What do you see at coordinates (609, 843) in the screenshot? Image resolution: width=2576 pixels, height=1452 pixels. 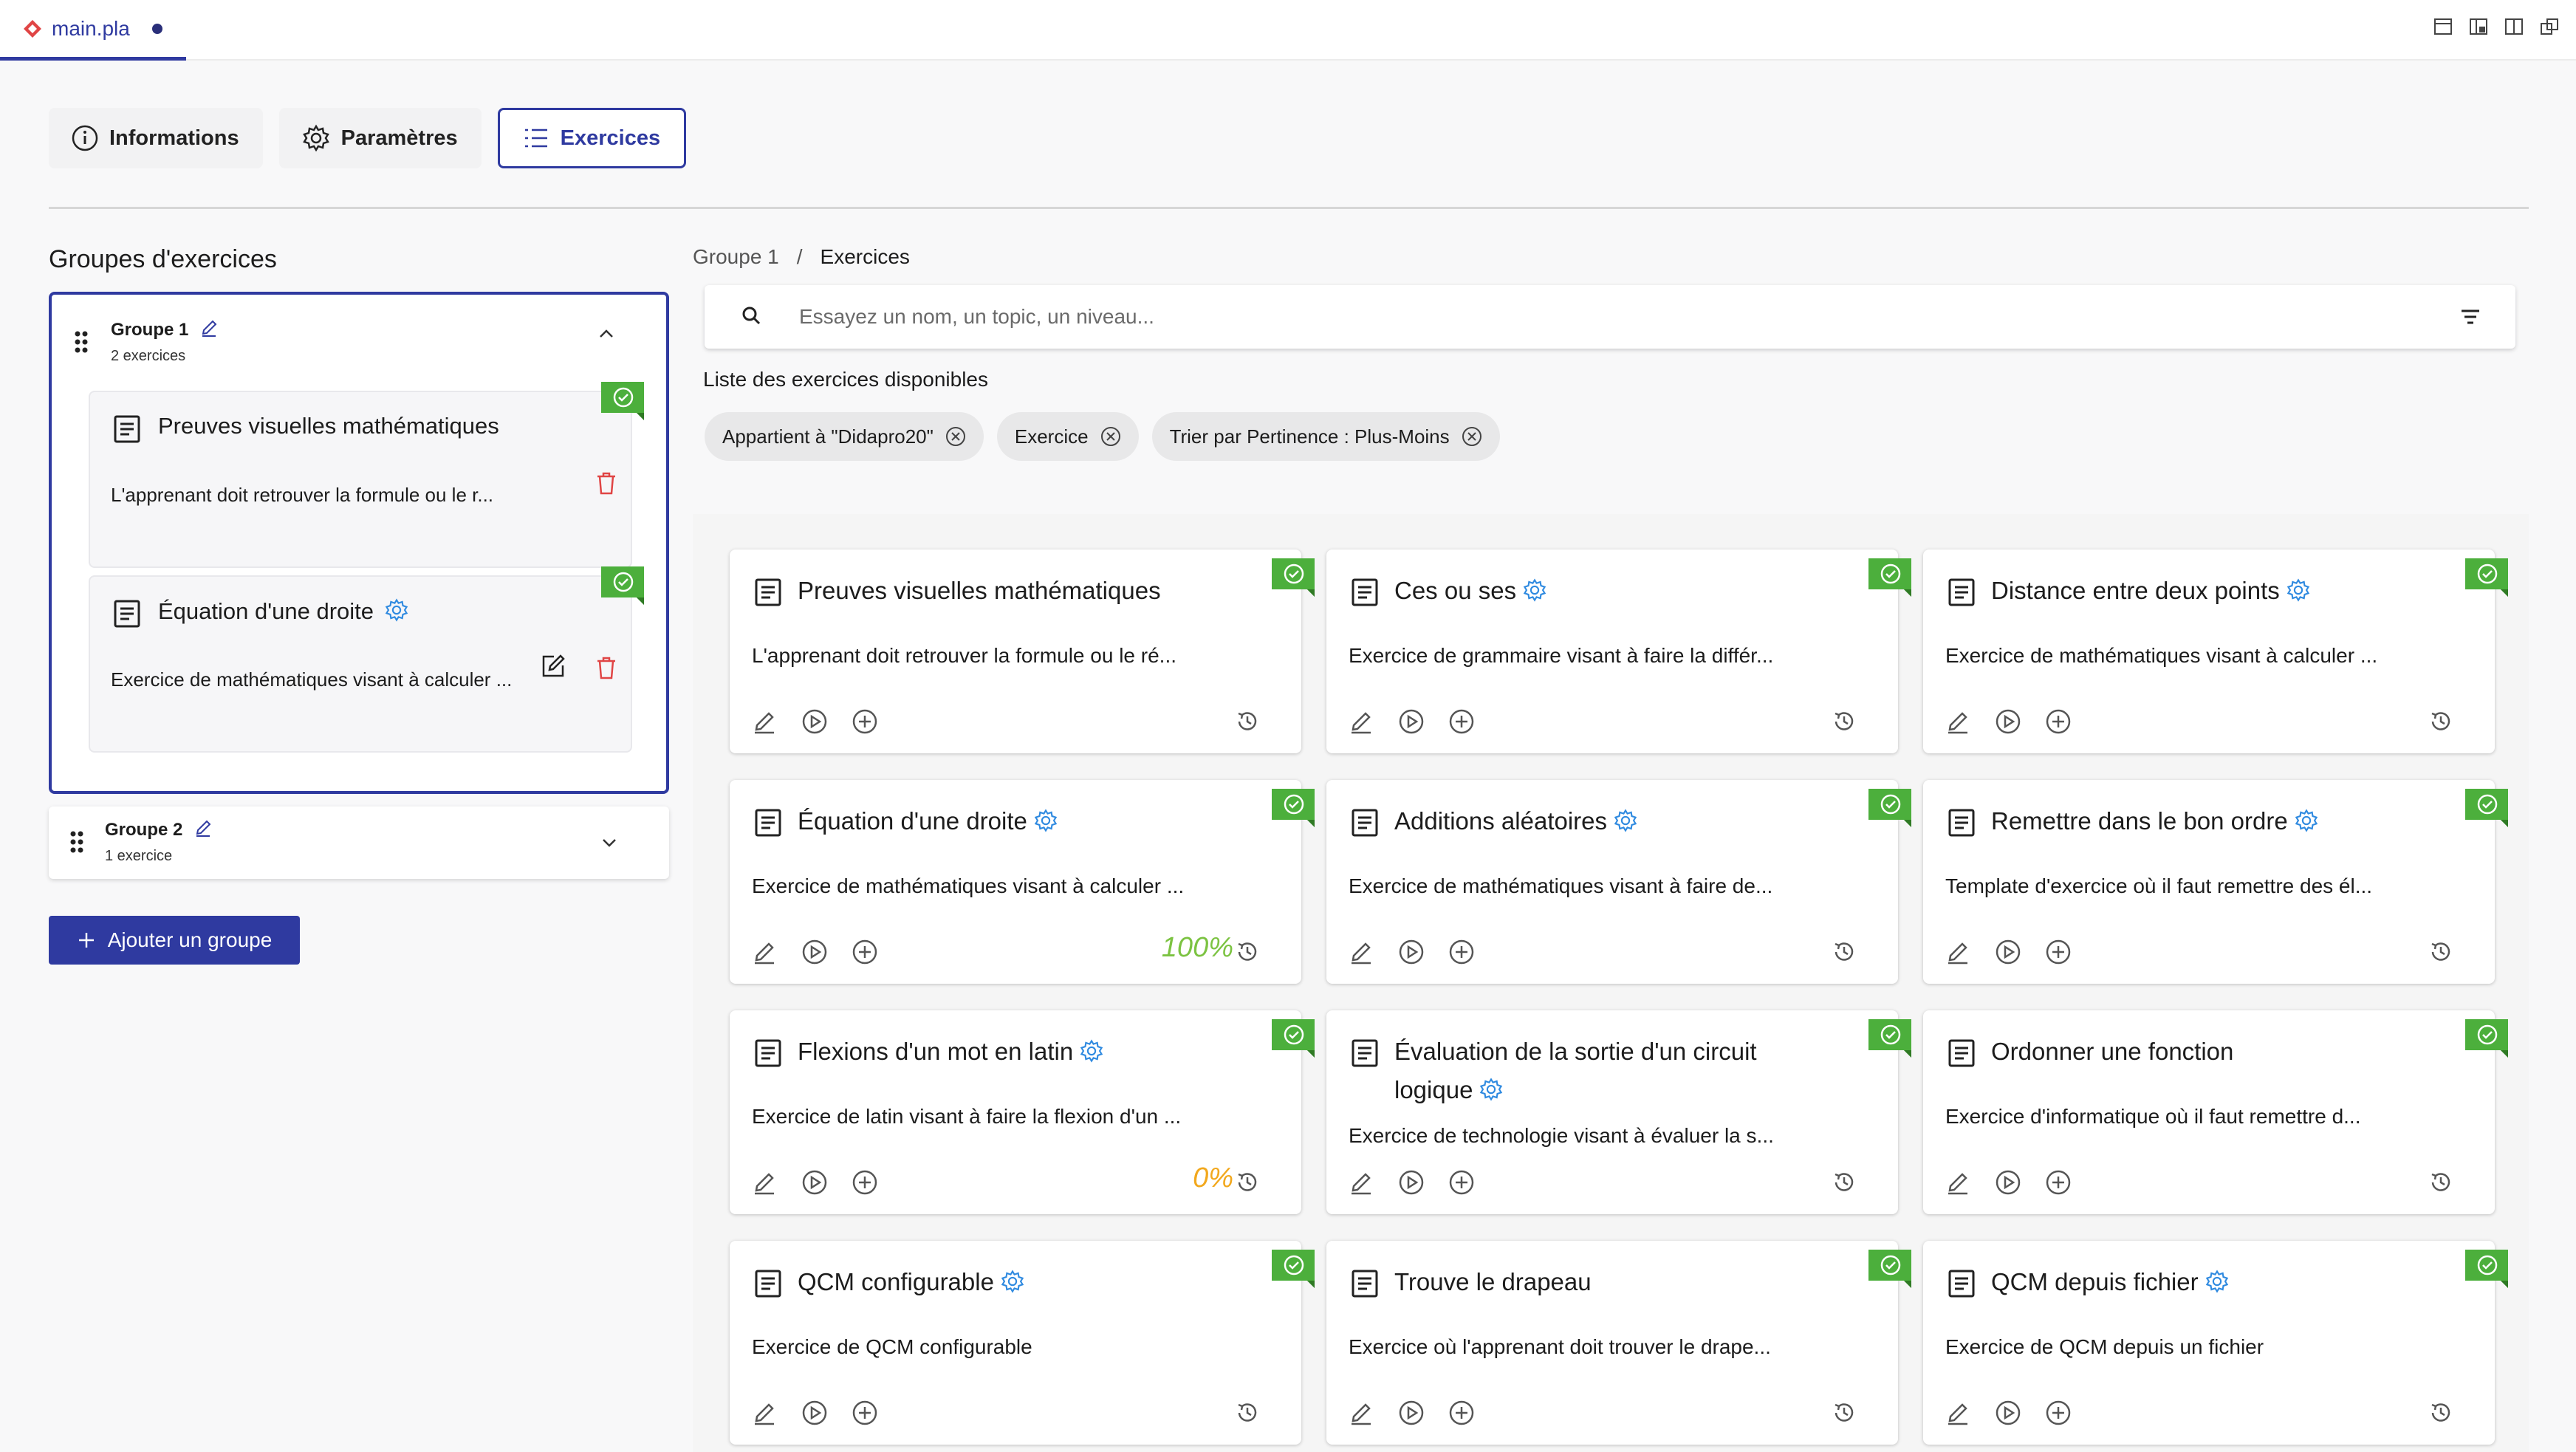 I see `chevron-down-icon` at bounding box center [609, 843].